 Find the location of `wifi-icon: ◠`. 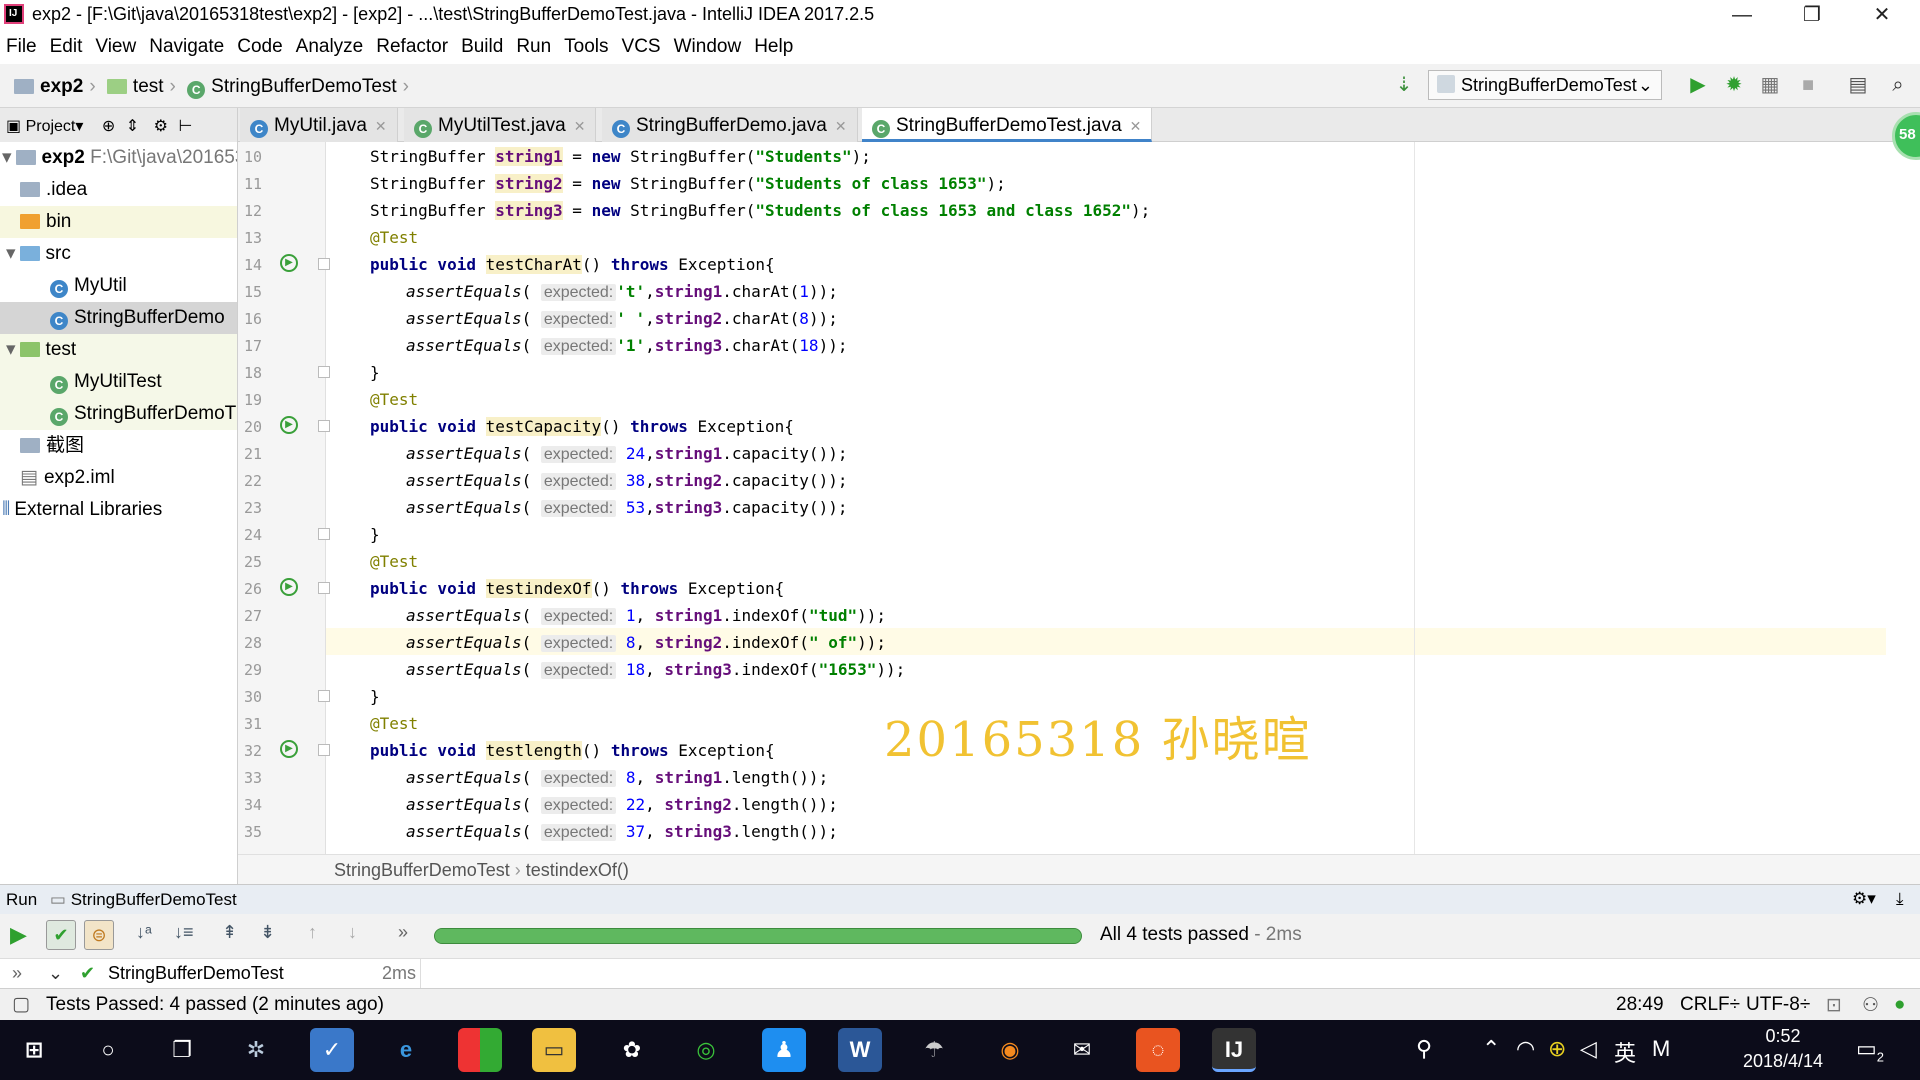

wifi-icon: ◠ is located at coordinates (1525, 1049).